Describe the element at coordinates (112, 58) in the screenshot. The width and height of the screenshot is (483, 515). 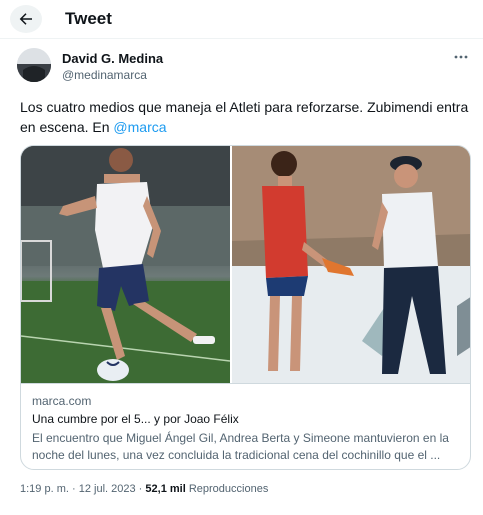
I see `author-name: David G. Medina` at that location.